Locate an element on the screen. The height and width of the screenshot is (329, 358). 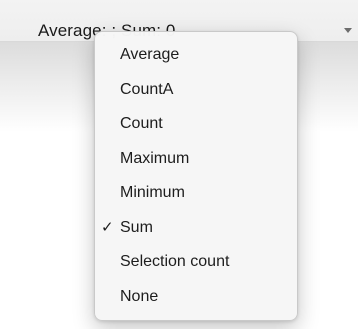
menu-item-none: None is located at coordinates (196, 297).